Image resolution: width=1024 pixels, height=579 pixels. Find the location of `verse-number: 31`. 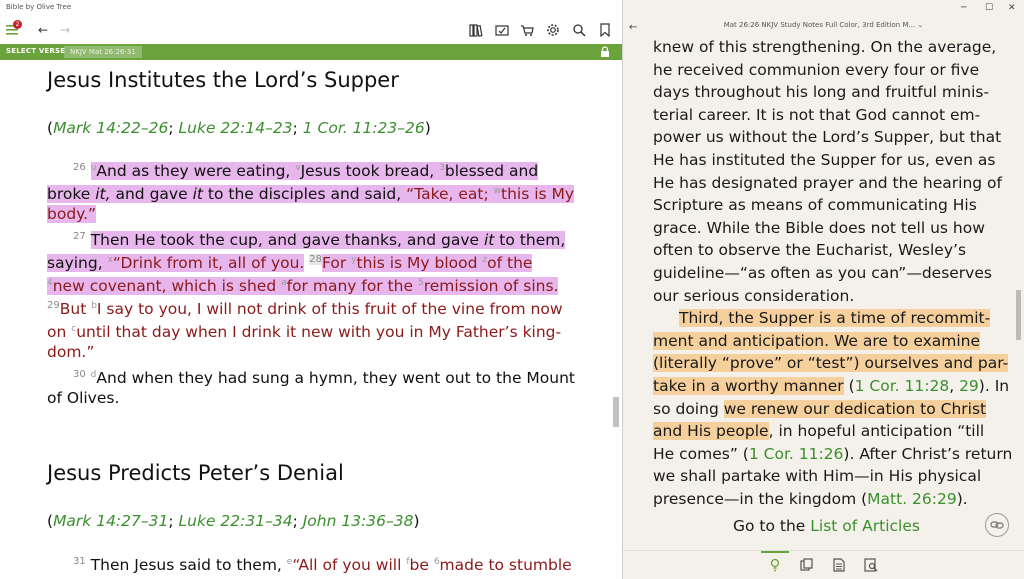

verse-number: 31 is located at coordinates (79, 561).